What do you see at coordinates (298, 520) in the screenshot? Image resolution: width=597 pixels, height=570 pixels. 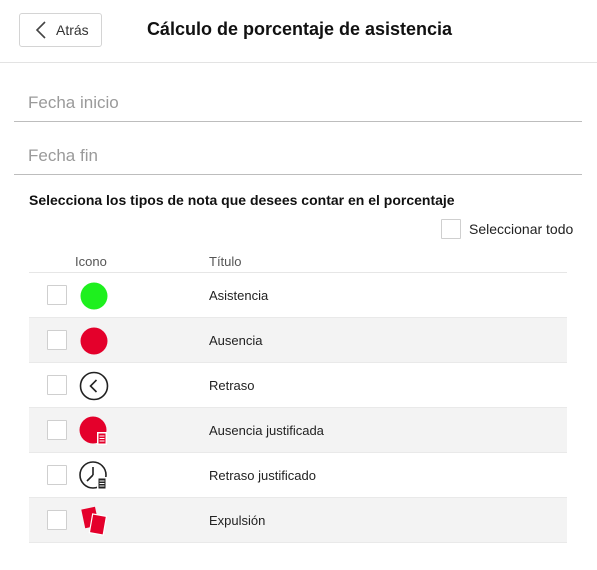 I see `table-row: Expulsión` at bounding box center [298, 520].